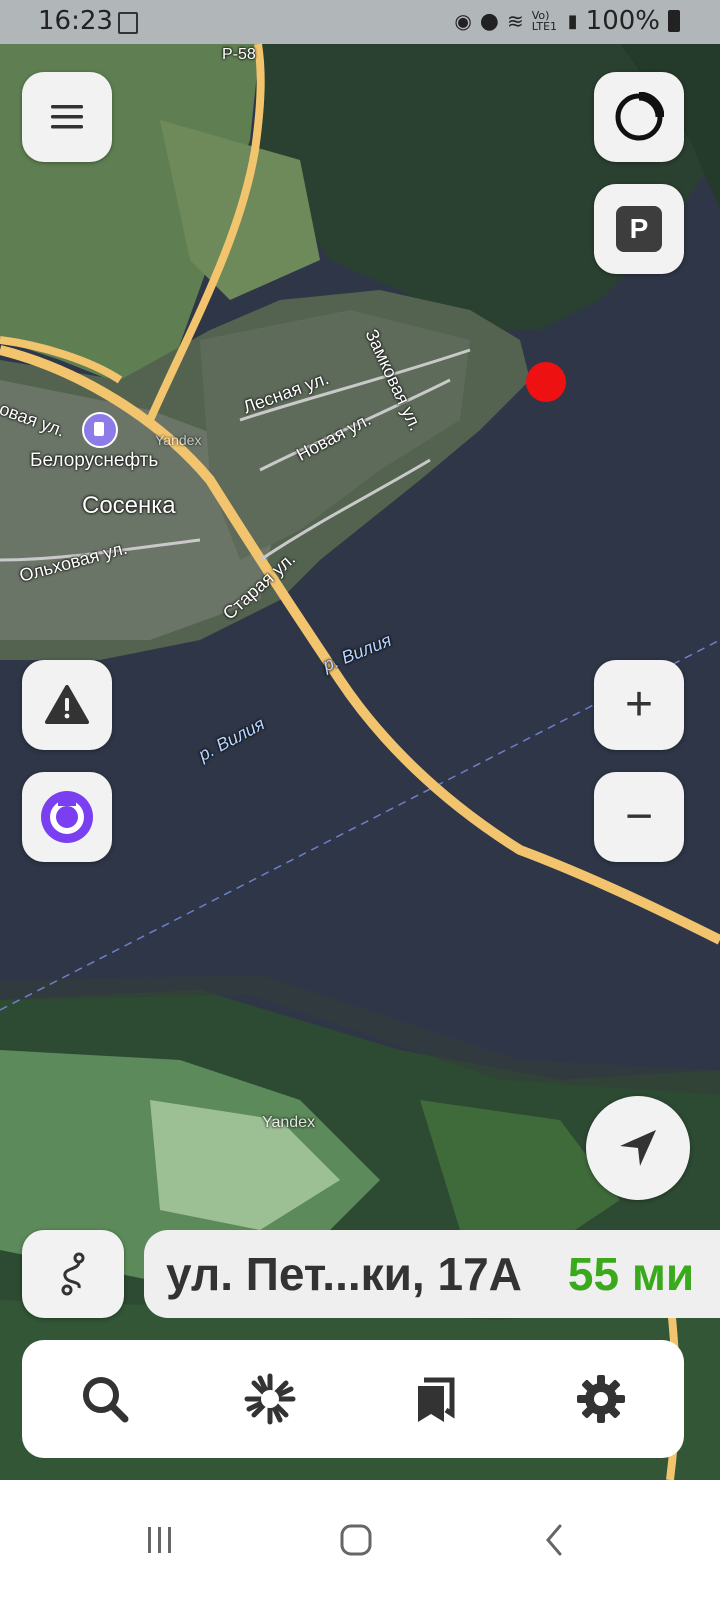 This screenshot has width=720, height=1600. Describe the element at coordinates (572, 21) in the screenshot. I see `signal-icon: ▮` at that location.